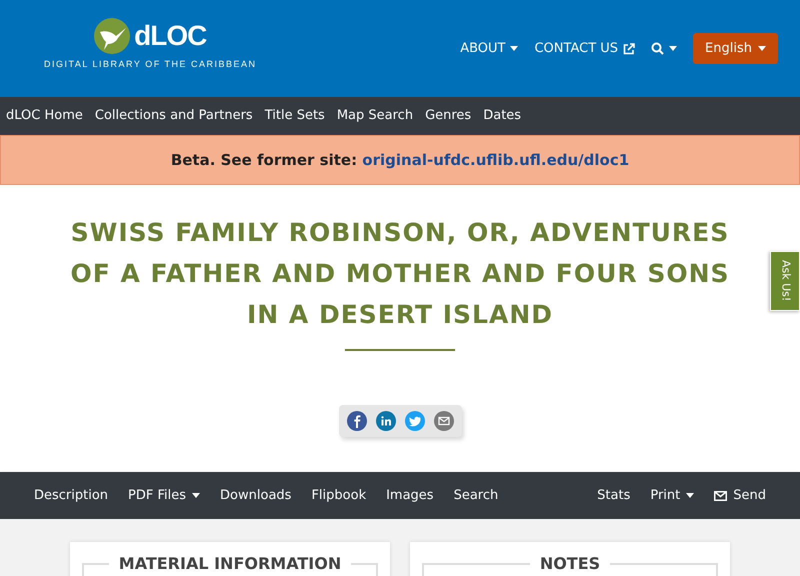  I want to click on nav-link: Send, so click(740, 496).